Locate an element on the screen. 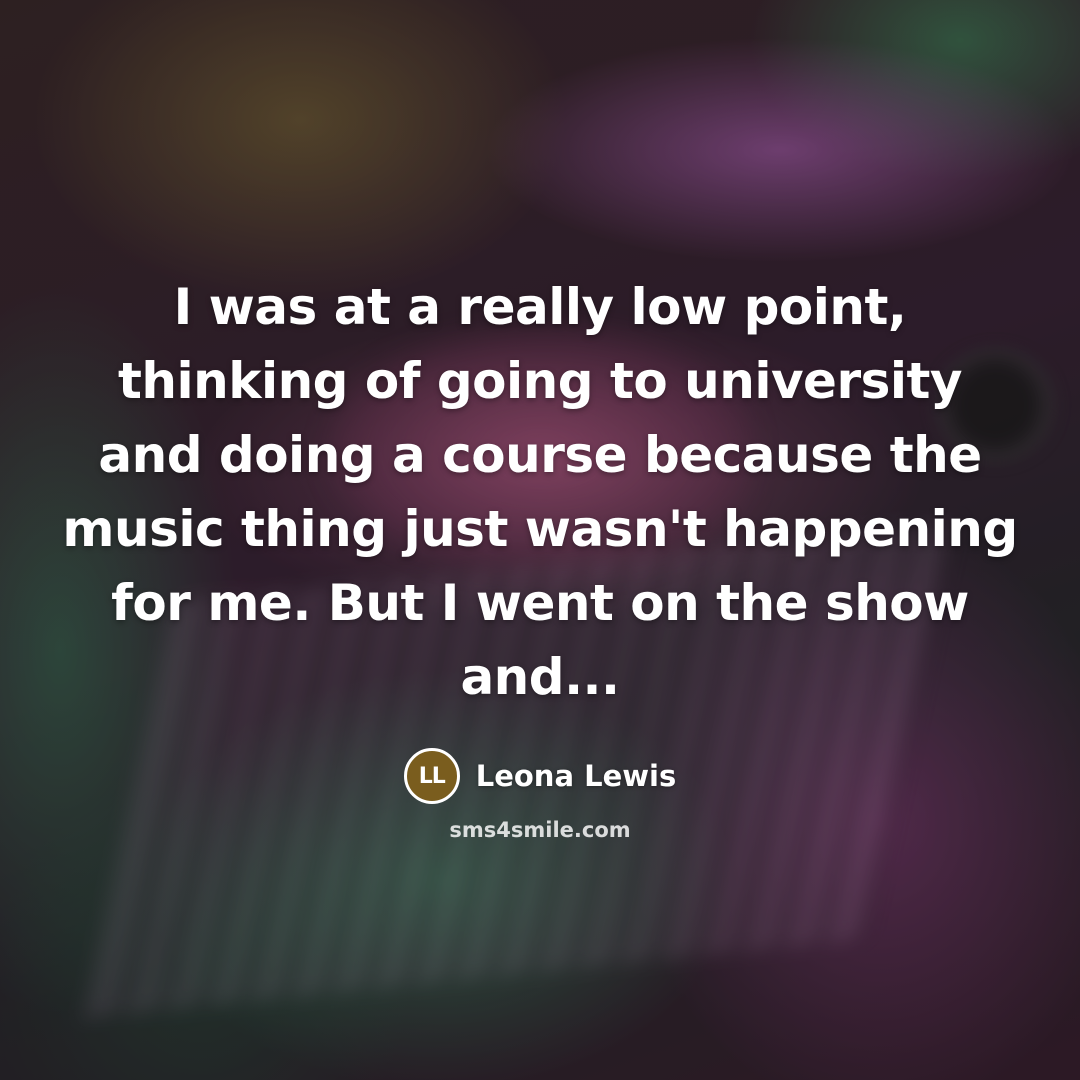 The height and width of the screenshot is (1080, 1080). author-initials-badge: LL is located at coordinates (431, 776).